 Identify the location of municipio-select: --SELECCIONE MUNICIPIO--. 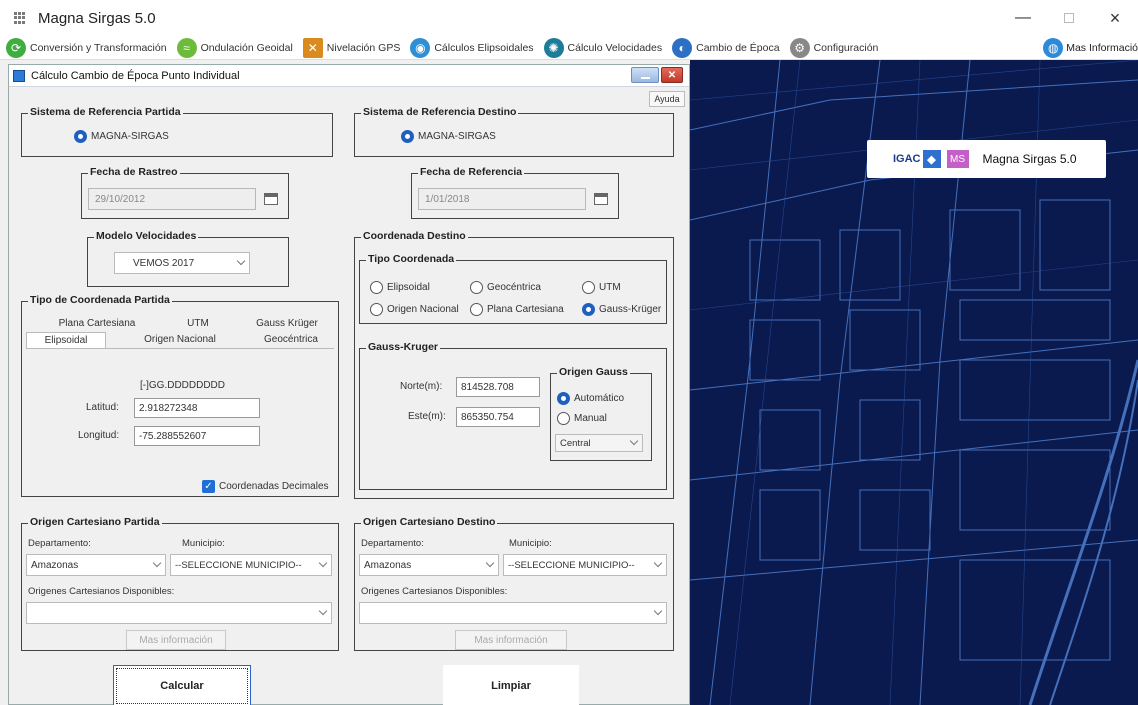
(251, 565).